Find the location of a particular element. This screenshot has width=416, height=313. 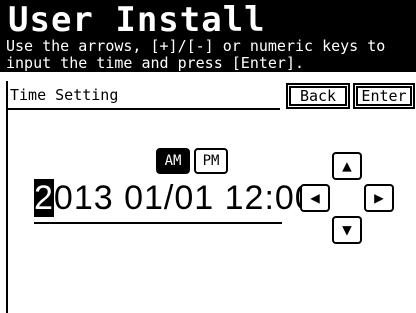

pm-button: PM is located at coordinates (211, 161).